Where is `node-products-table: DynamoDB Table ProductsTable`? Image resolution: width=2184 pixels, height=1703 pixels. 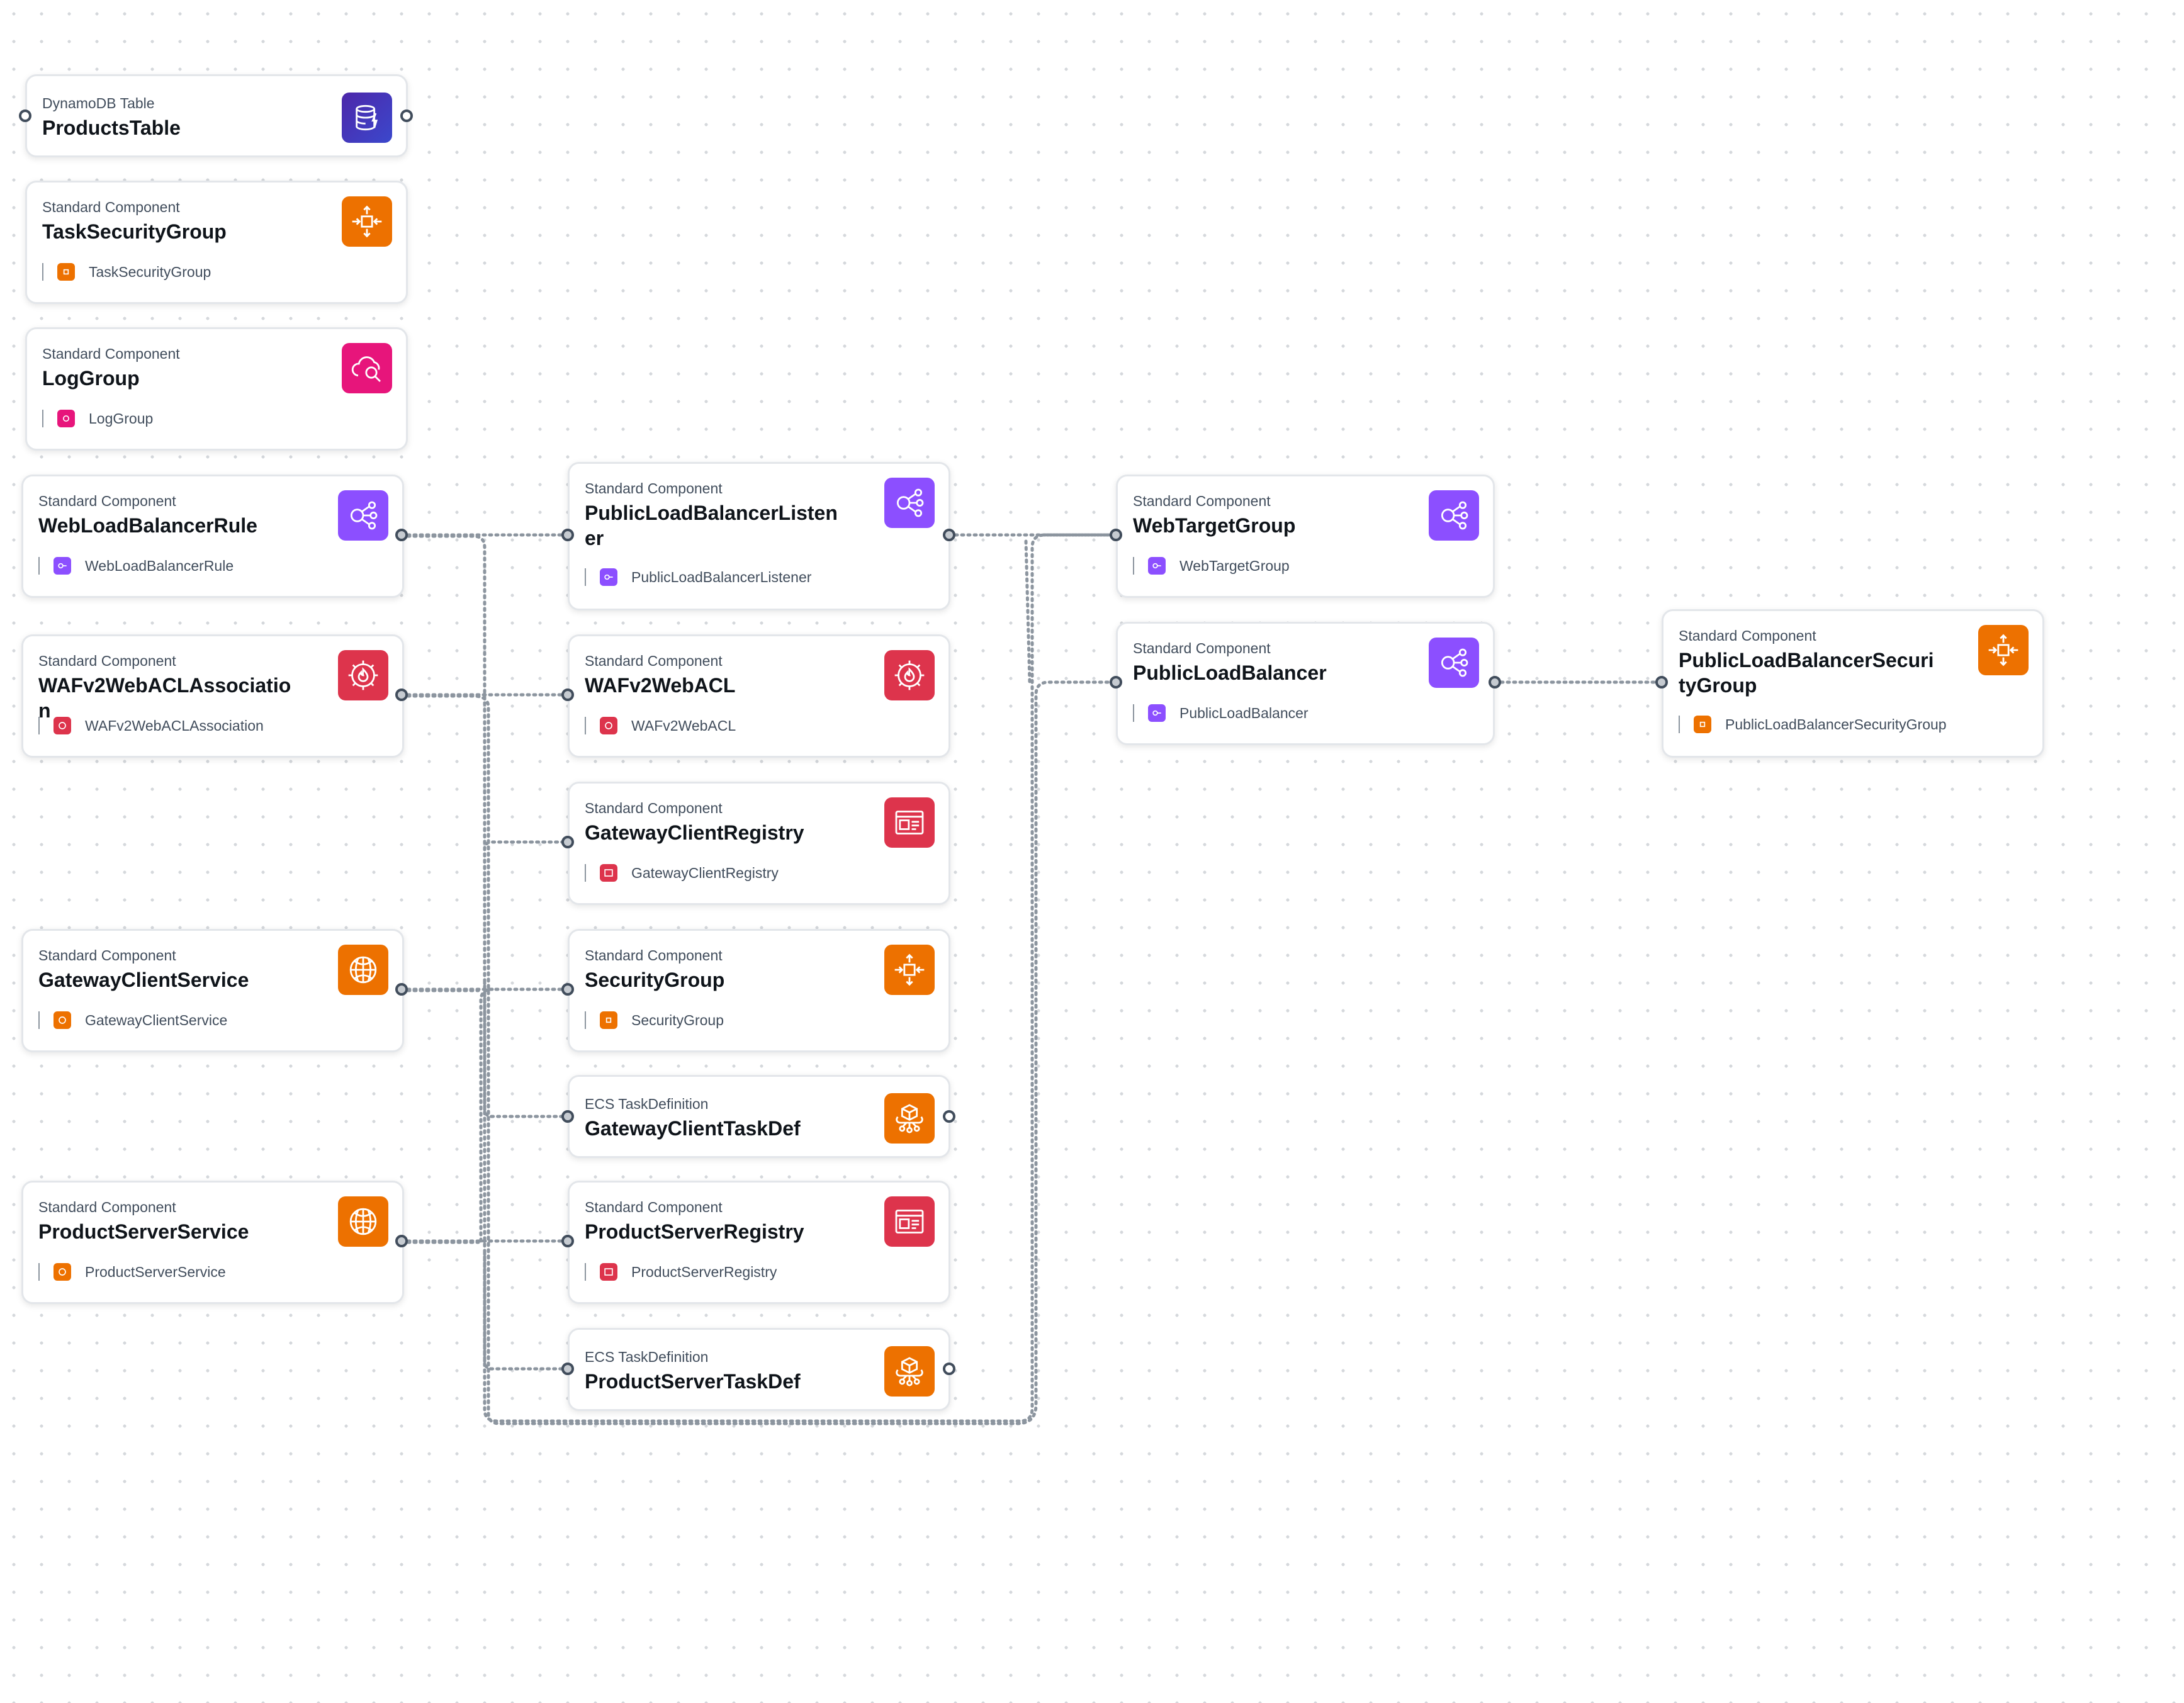
node-products-table: DynamoDB Table ProductsTable is located at coordinates (216, 116).